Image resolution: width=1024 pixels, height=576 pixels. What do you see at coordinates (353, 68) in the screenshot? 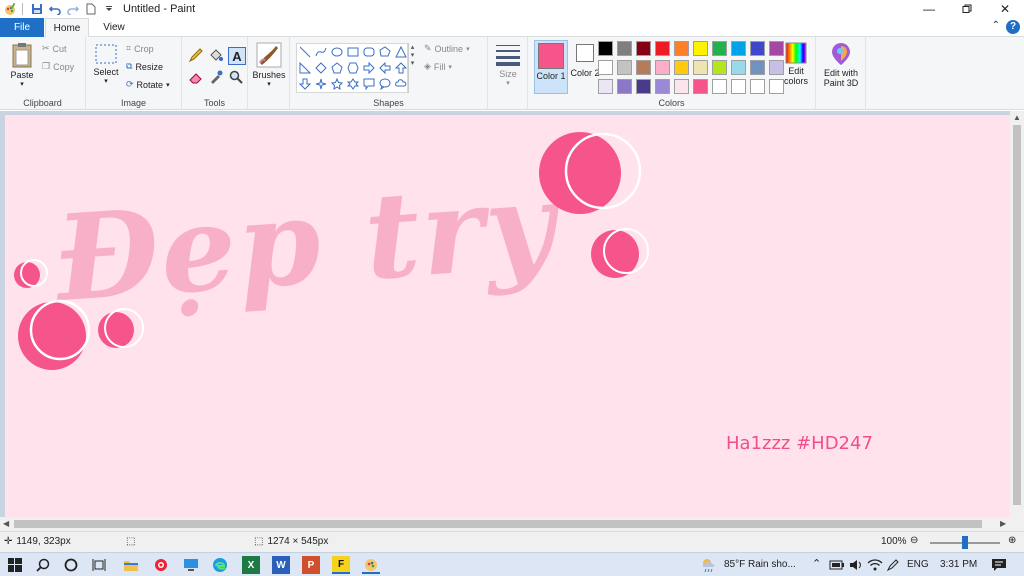
I see `hexagon-shape-icon` at bounding box center [353, 68].